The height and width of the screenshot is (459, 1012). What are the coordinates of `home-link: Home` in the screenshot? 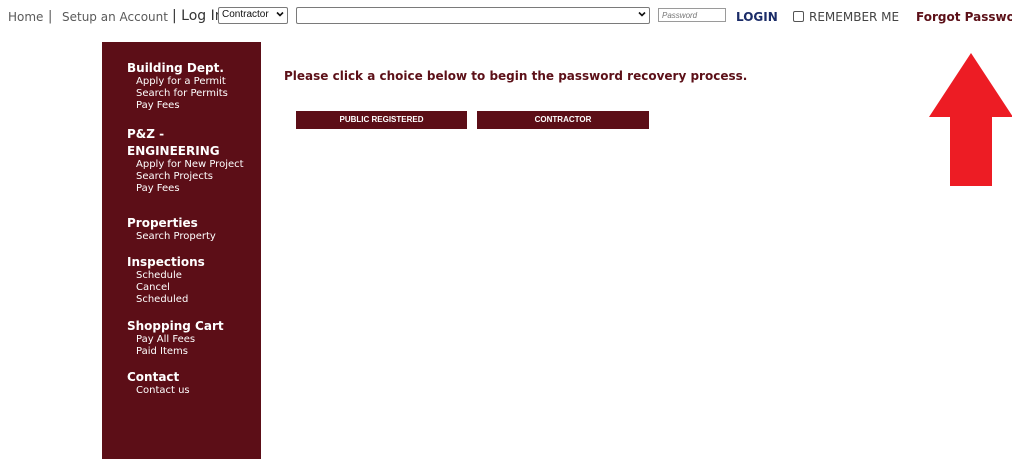 It's located at (25, 17).